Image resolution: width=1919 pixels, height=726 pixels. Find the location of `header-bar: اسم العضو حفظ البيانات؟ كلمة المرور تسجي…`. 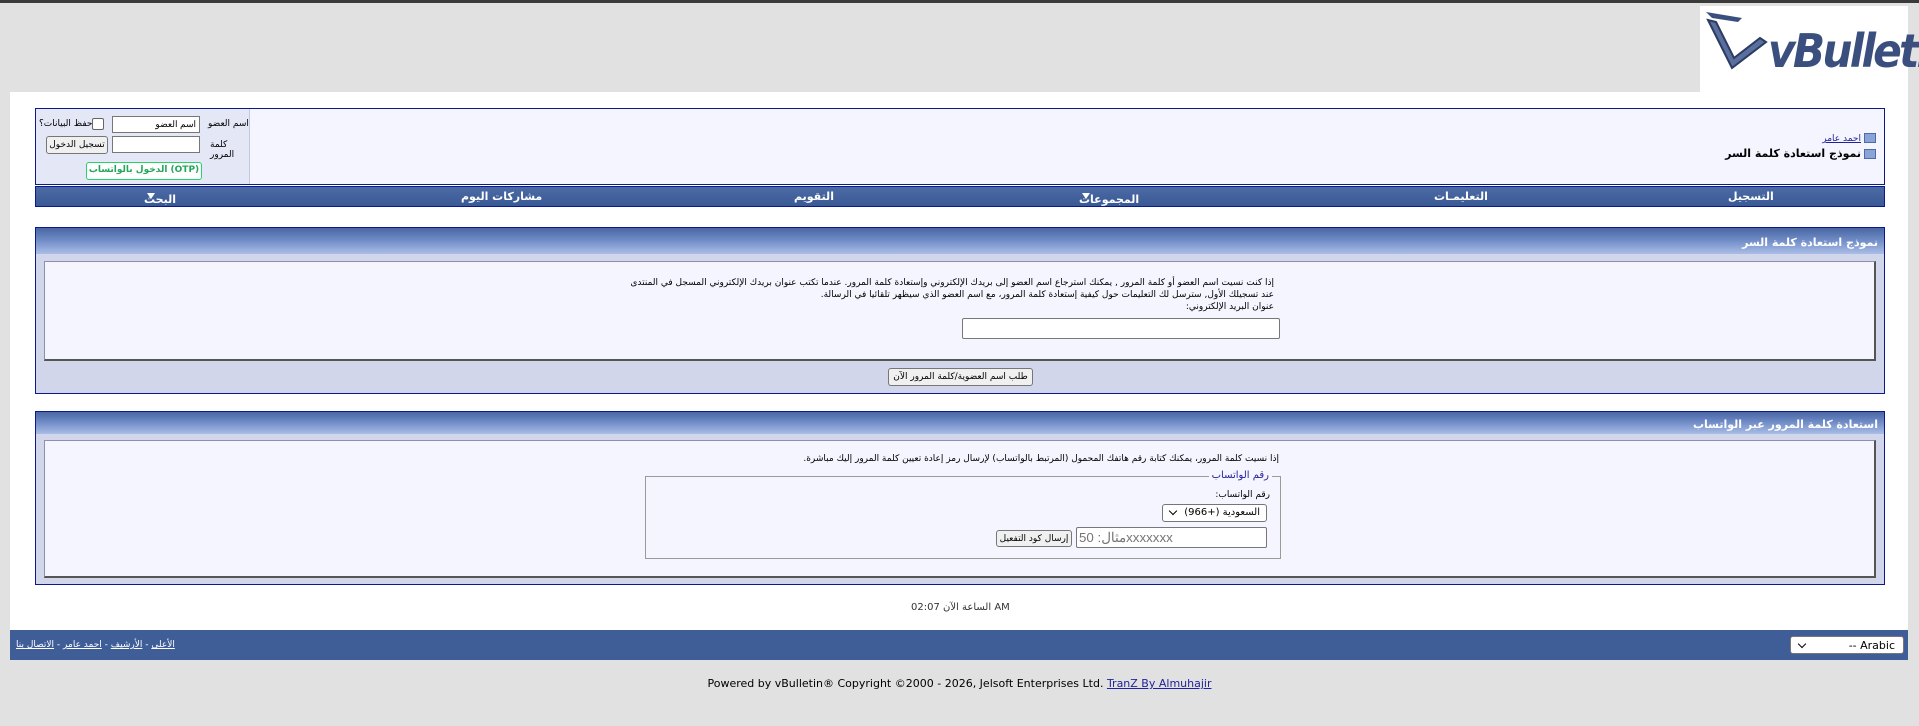

header-bar: اسم العضو حفظ البيانات؟ كلمة المرور تسجي… is located at coordinates (960, 146).